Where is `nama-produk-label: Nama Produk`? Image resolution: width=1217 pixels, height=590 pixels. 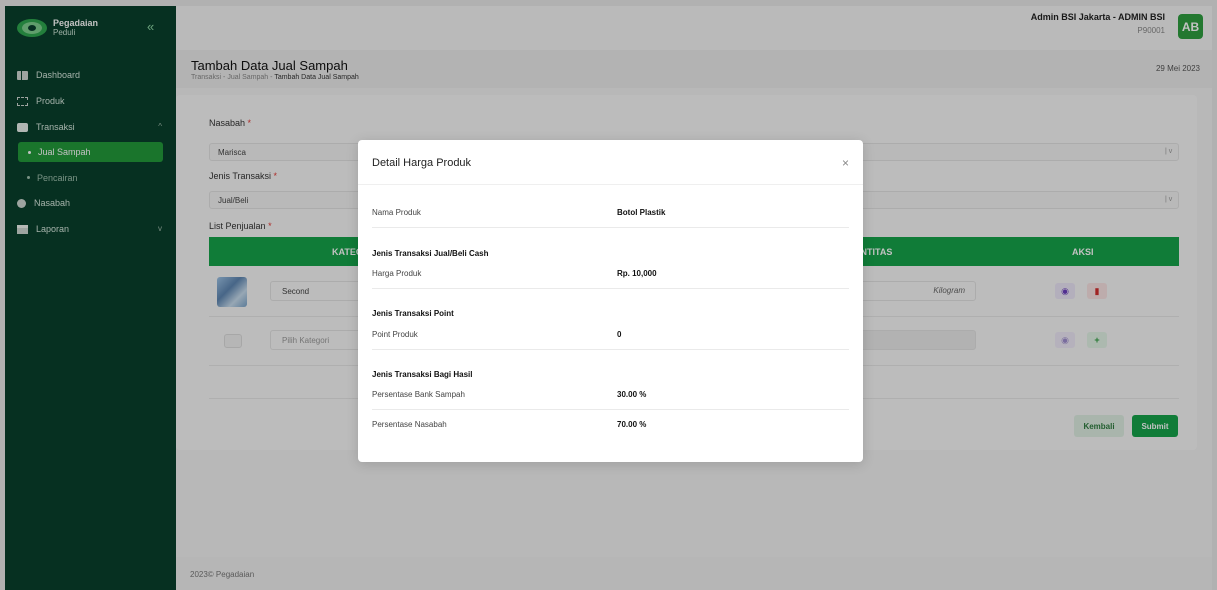 nama-produk-label: Nama Produk is located at coordinates (396, 212).